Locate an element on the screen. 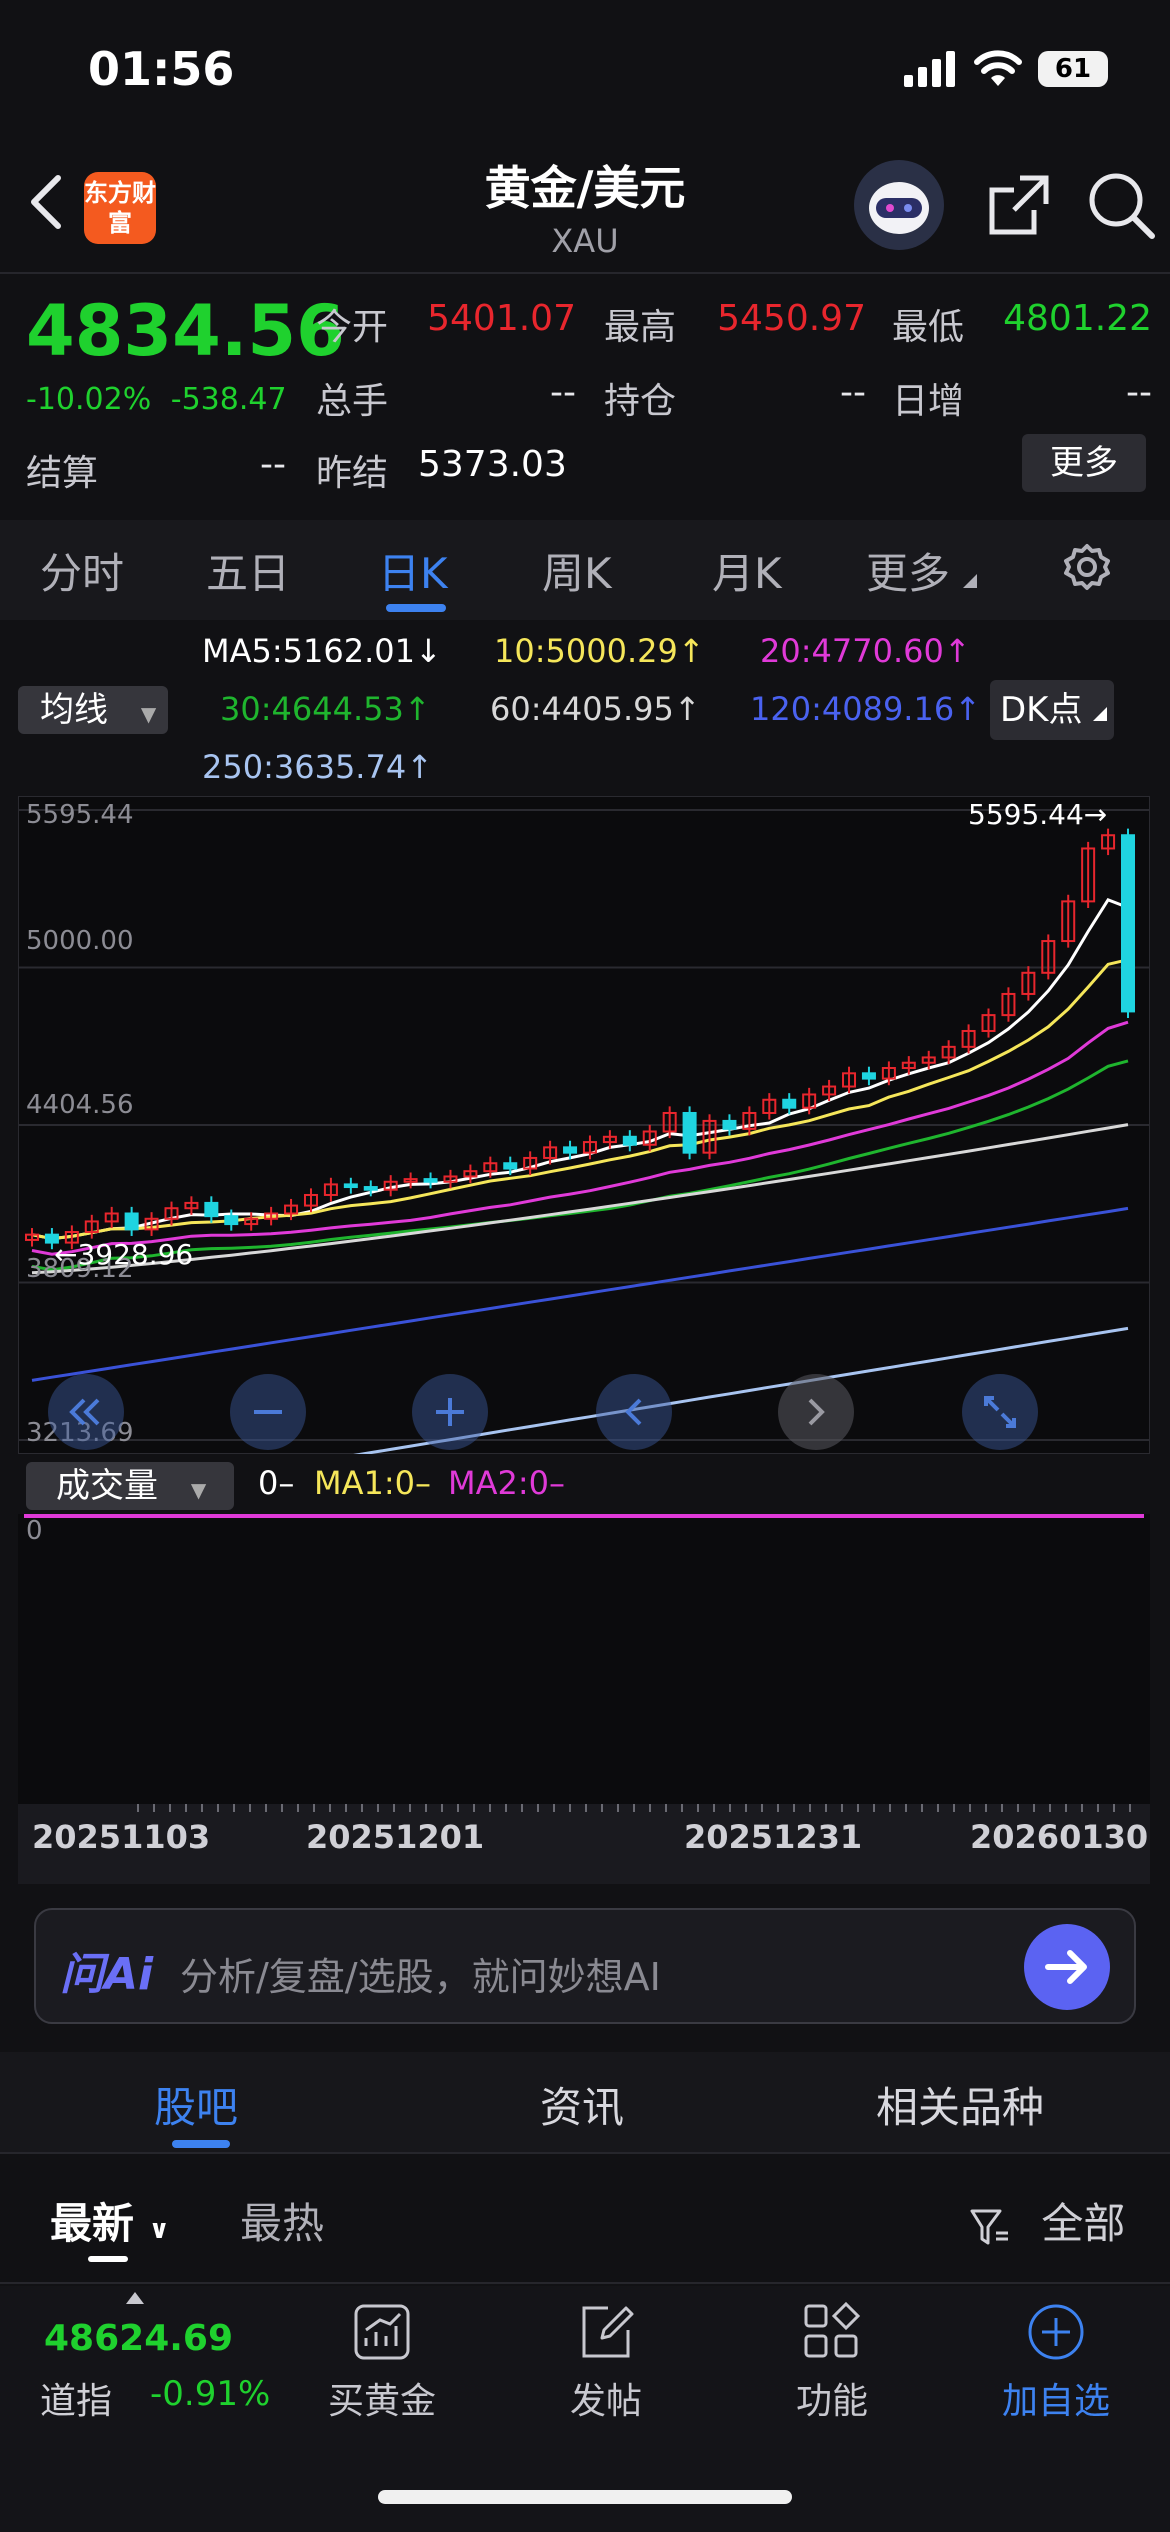 Image resolution: width=1170 pixels, height=2532 pixels. home-indicator is located at coordinates (585, 2497).